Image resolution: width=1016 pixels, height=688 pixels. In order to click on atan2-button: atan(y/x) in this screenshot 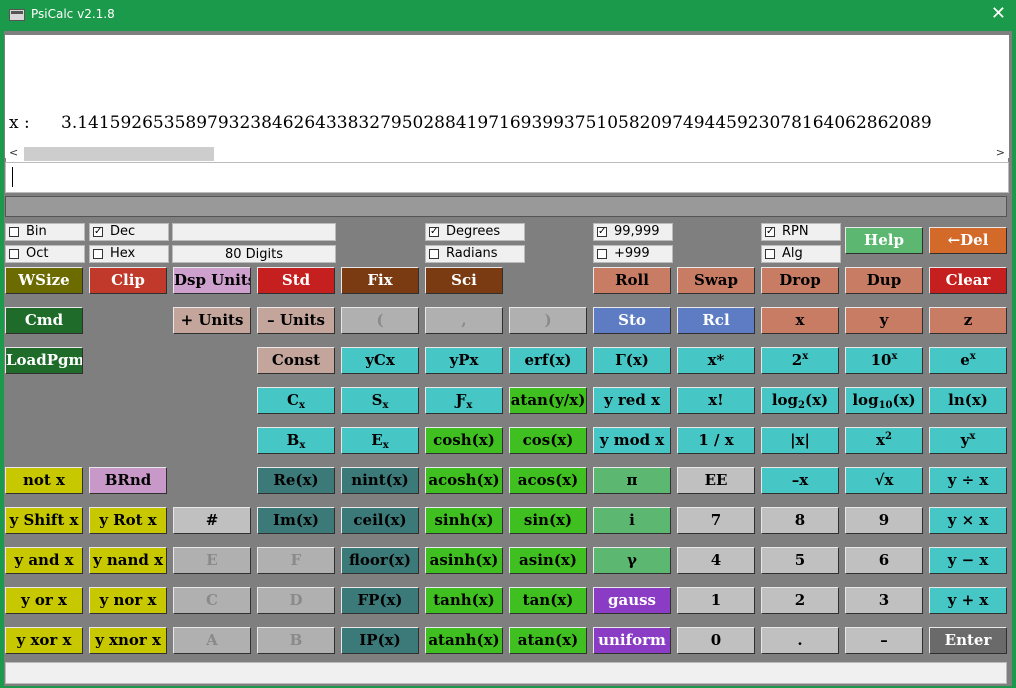, I will do `click(548, 400)`.